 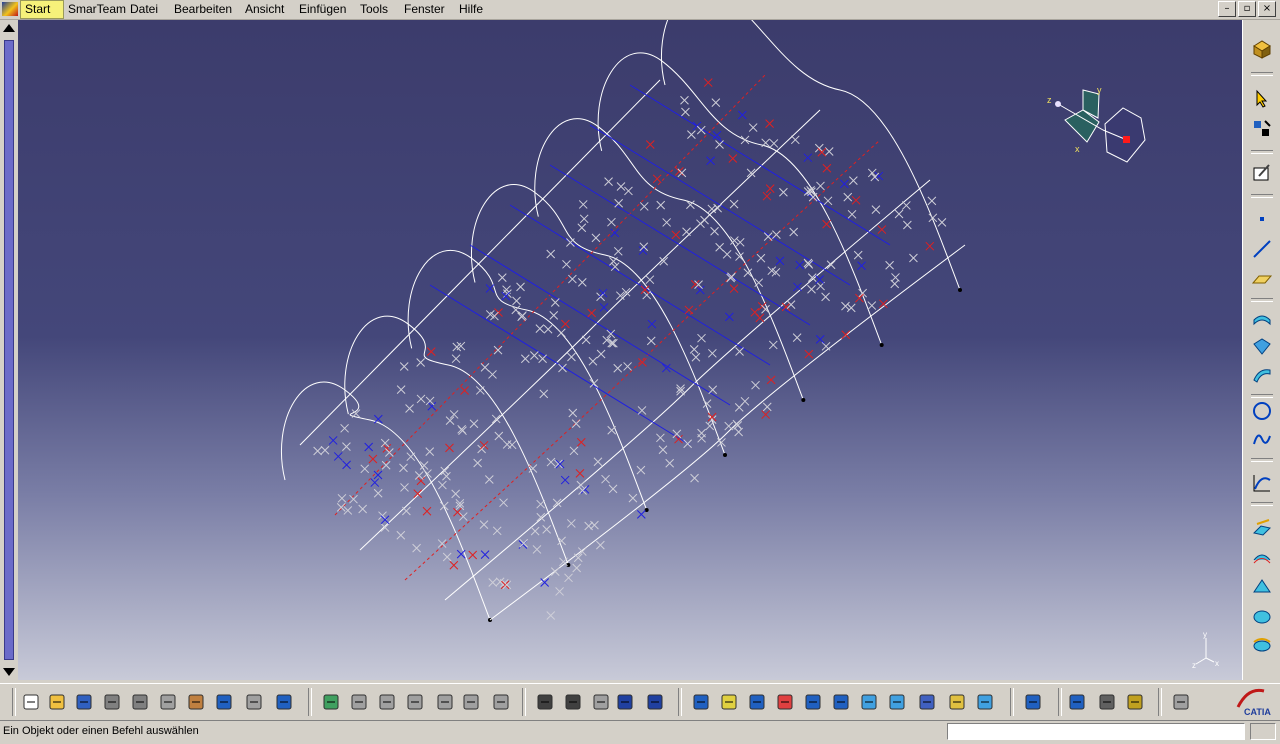 What do you see at coordinates (803, 400) in the screenshot?
I see `curve-endpoint` at bounding box center [803, 400].